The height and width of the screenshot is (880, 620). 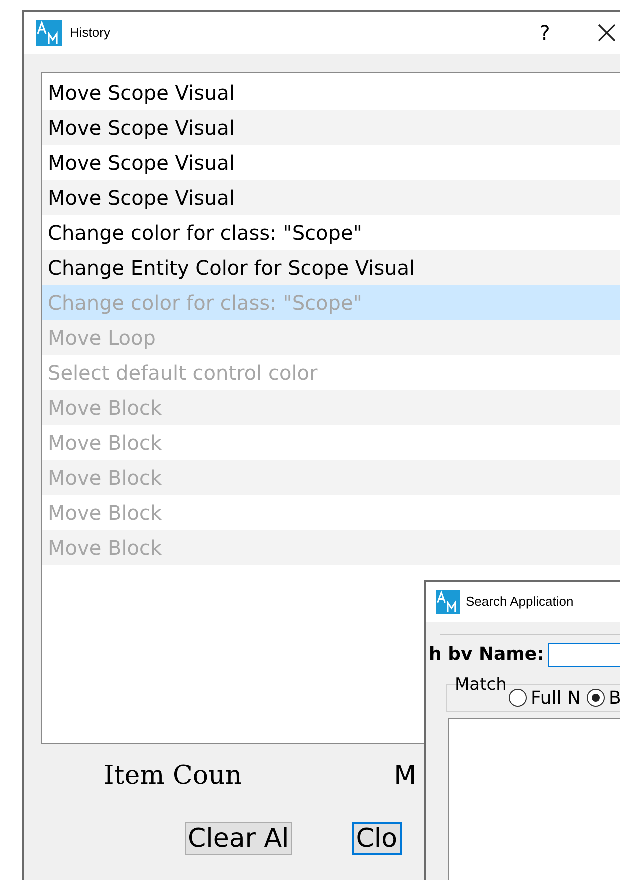 What do you see at coordinates (486, 655) in the screenshot?
I see `name-label: h bv Name:` at bounding box center [486, 655].